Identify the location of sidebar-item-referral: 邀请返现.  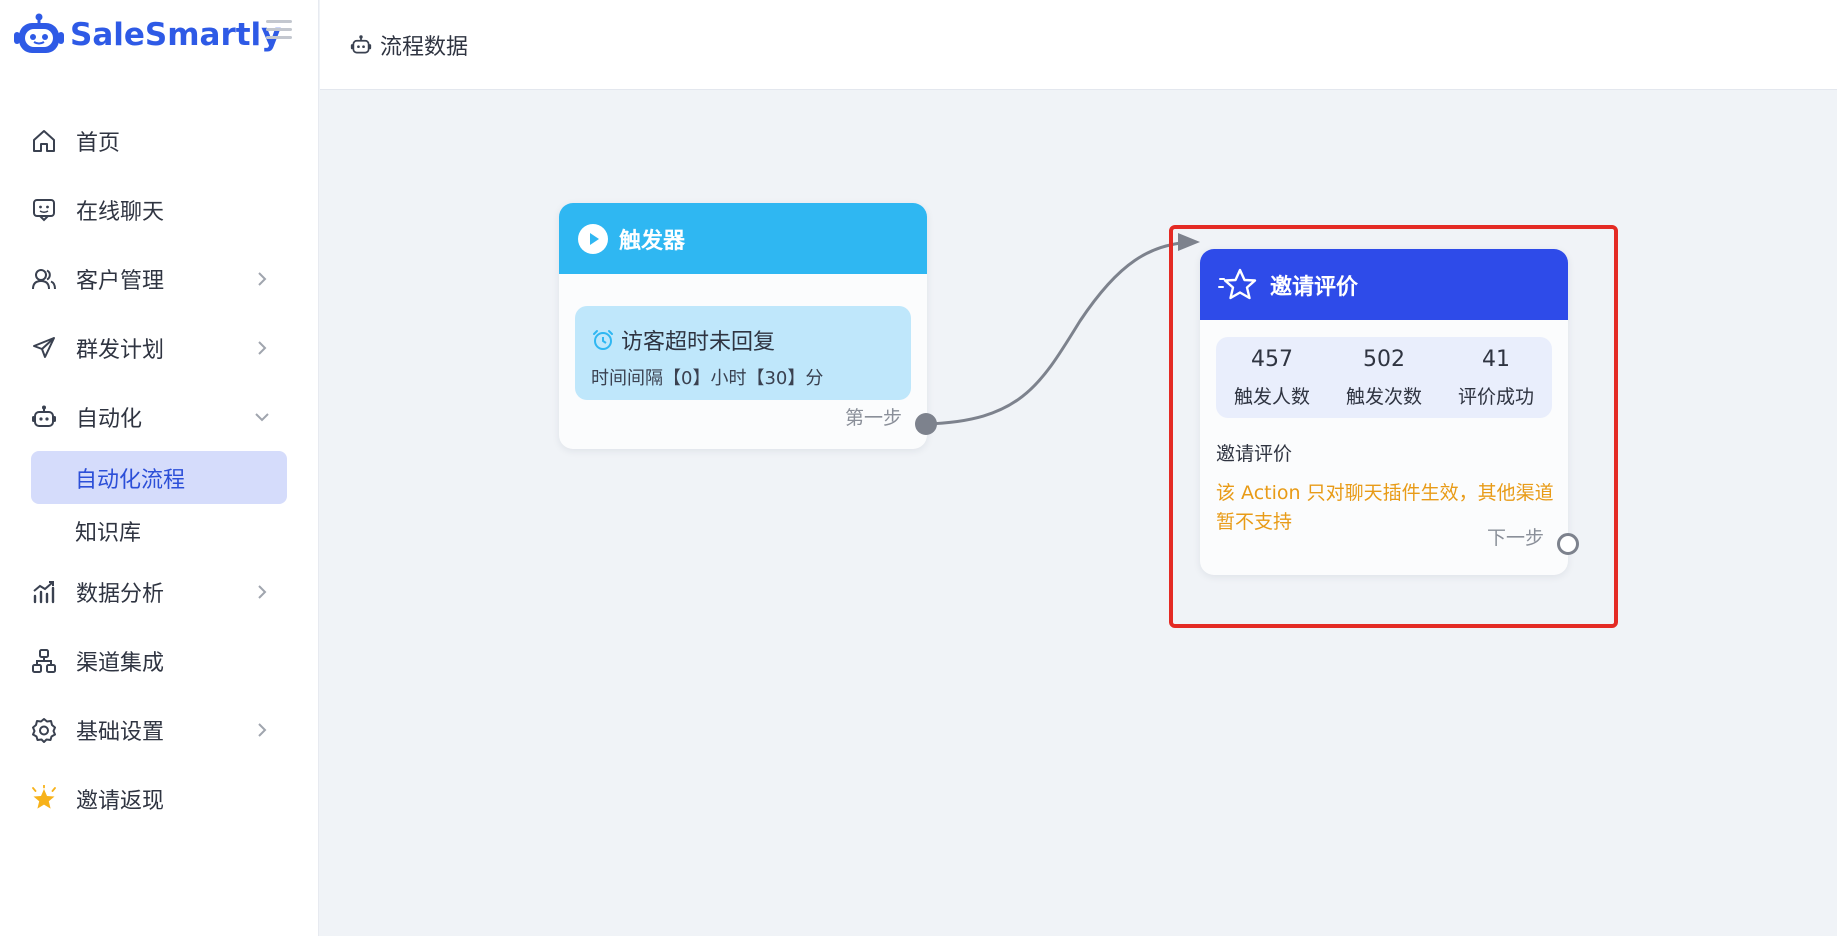
(159, 798).